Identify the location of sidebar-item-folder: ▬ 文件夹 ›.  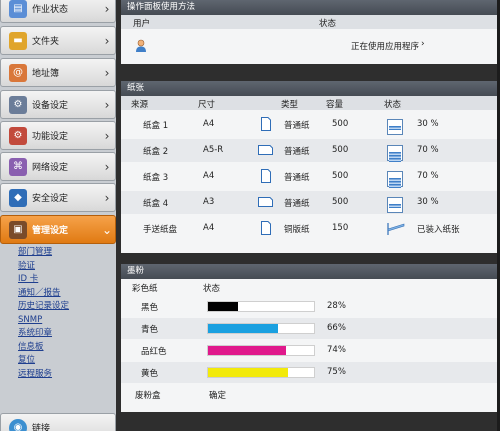
(58, 40).